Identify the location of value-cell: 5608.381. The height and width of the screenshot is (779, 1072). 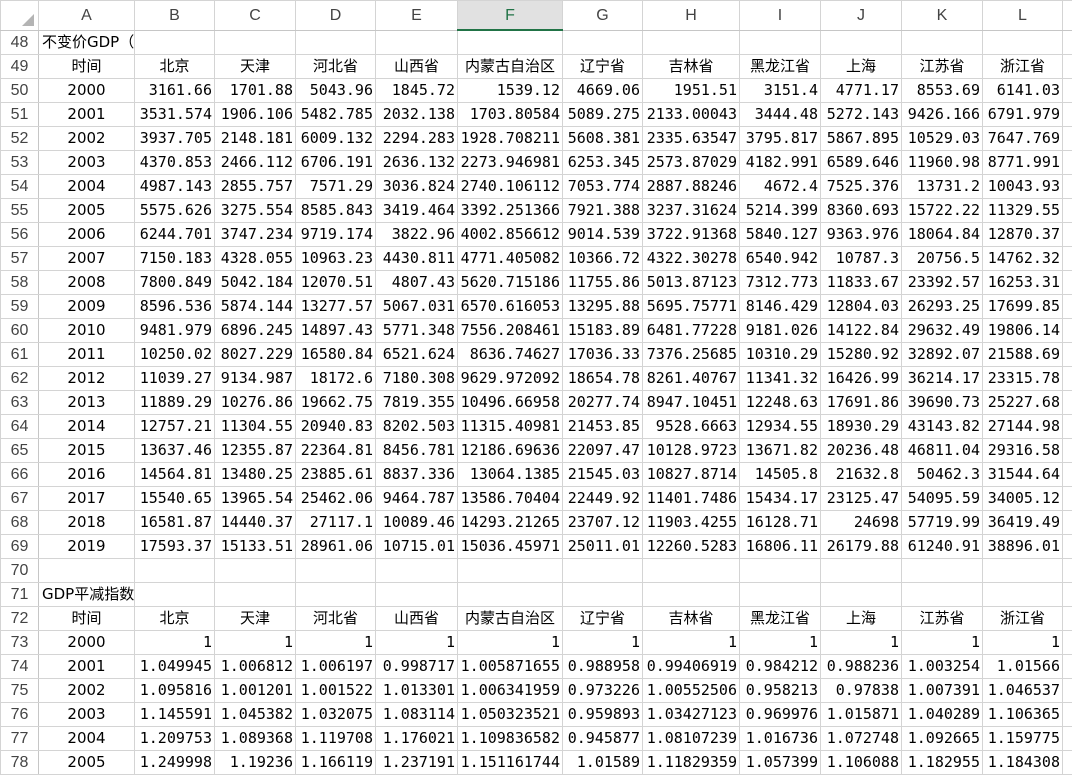
(602, 138).